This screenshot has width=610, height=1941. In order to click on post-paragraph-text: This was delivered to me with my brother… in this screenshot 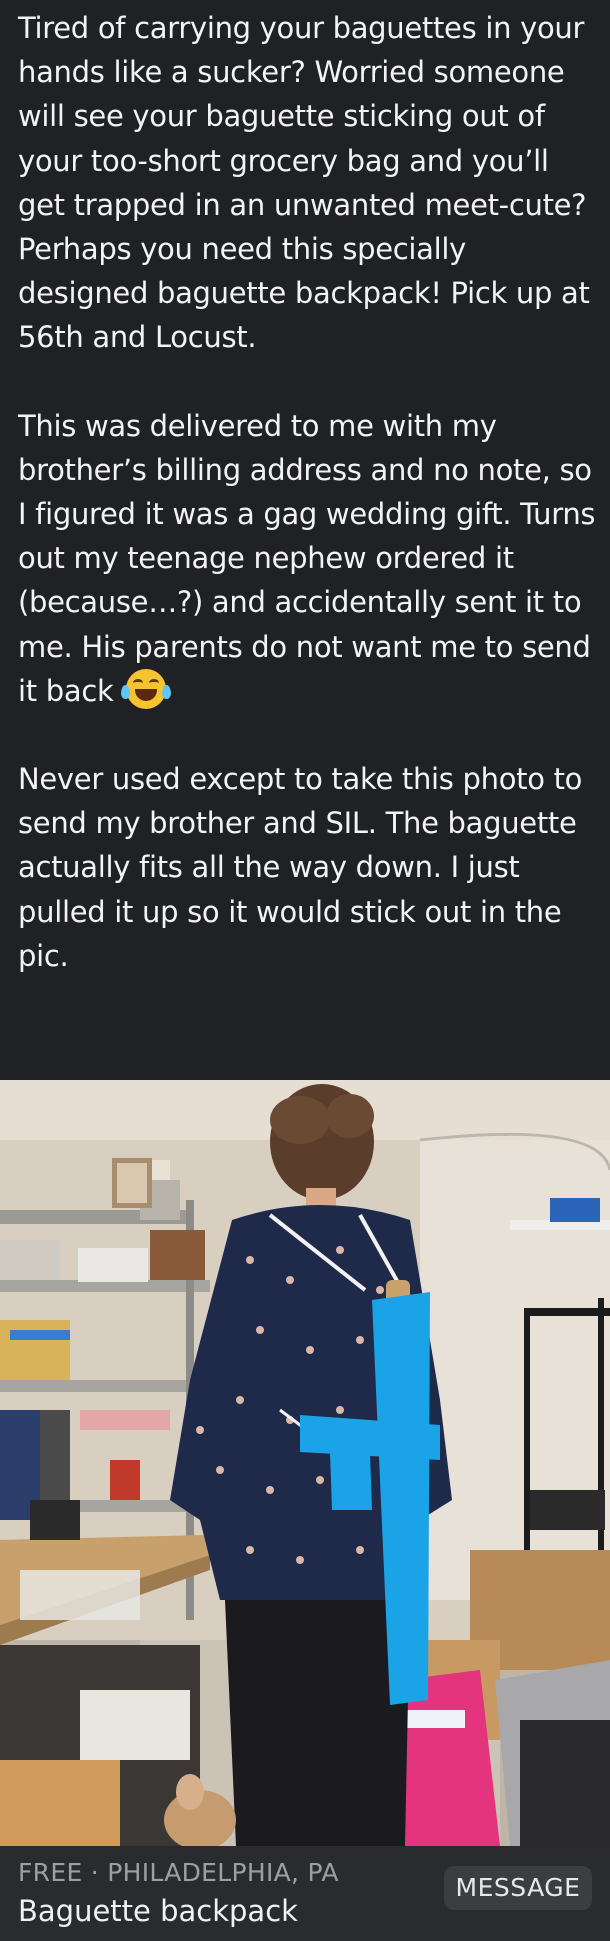, I will do `click(307, 558)`.